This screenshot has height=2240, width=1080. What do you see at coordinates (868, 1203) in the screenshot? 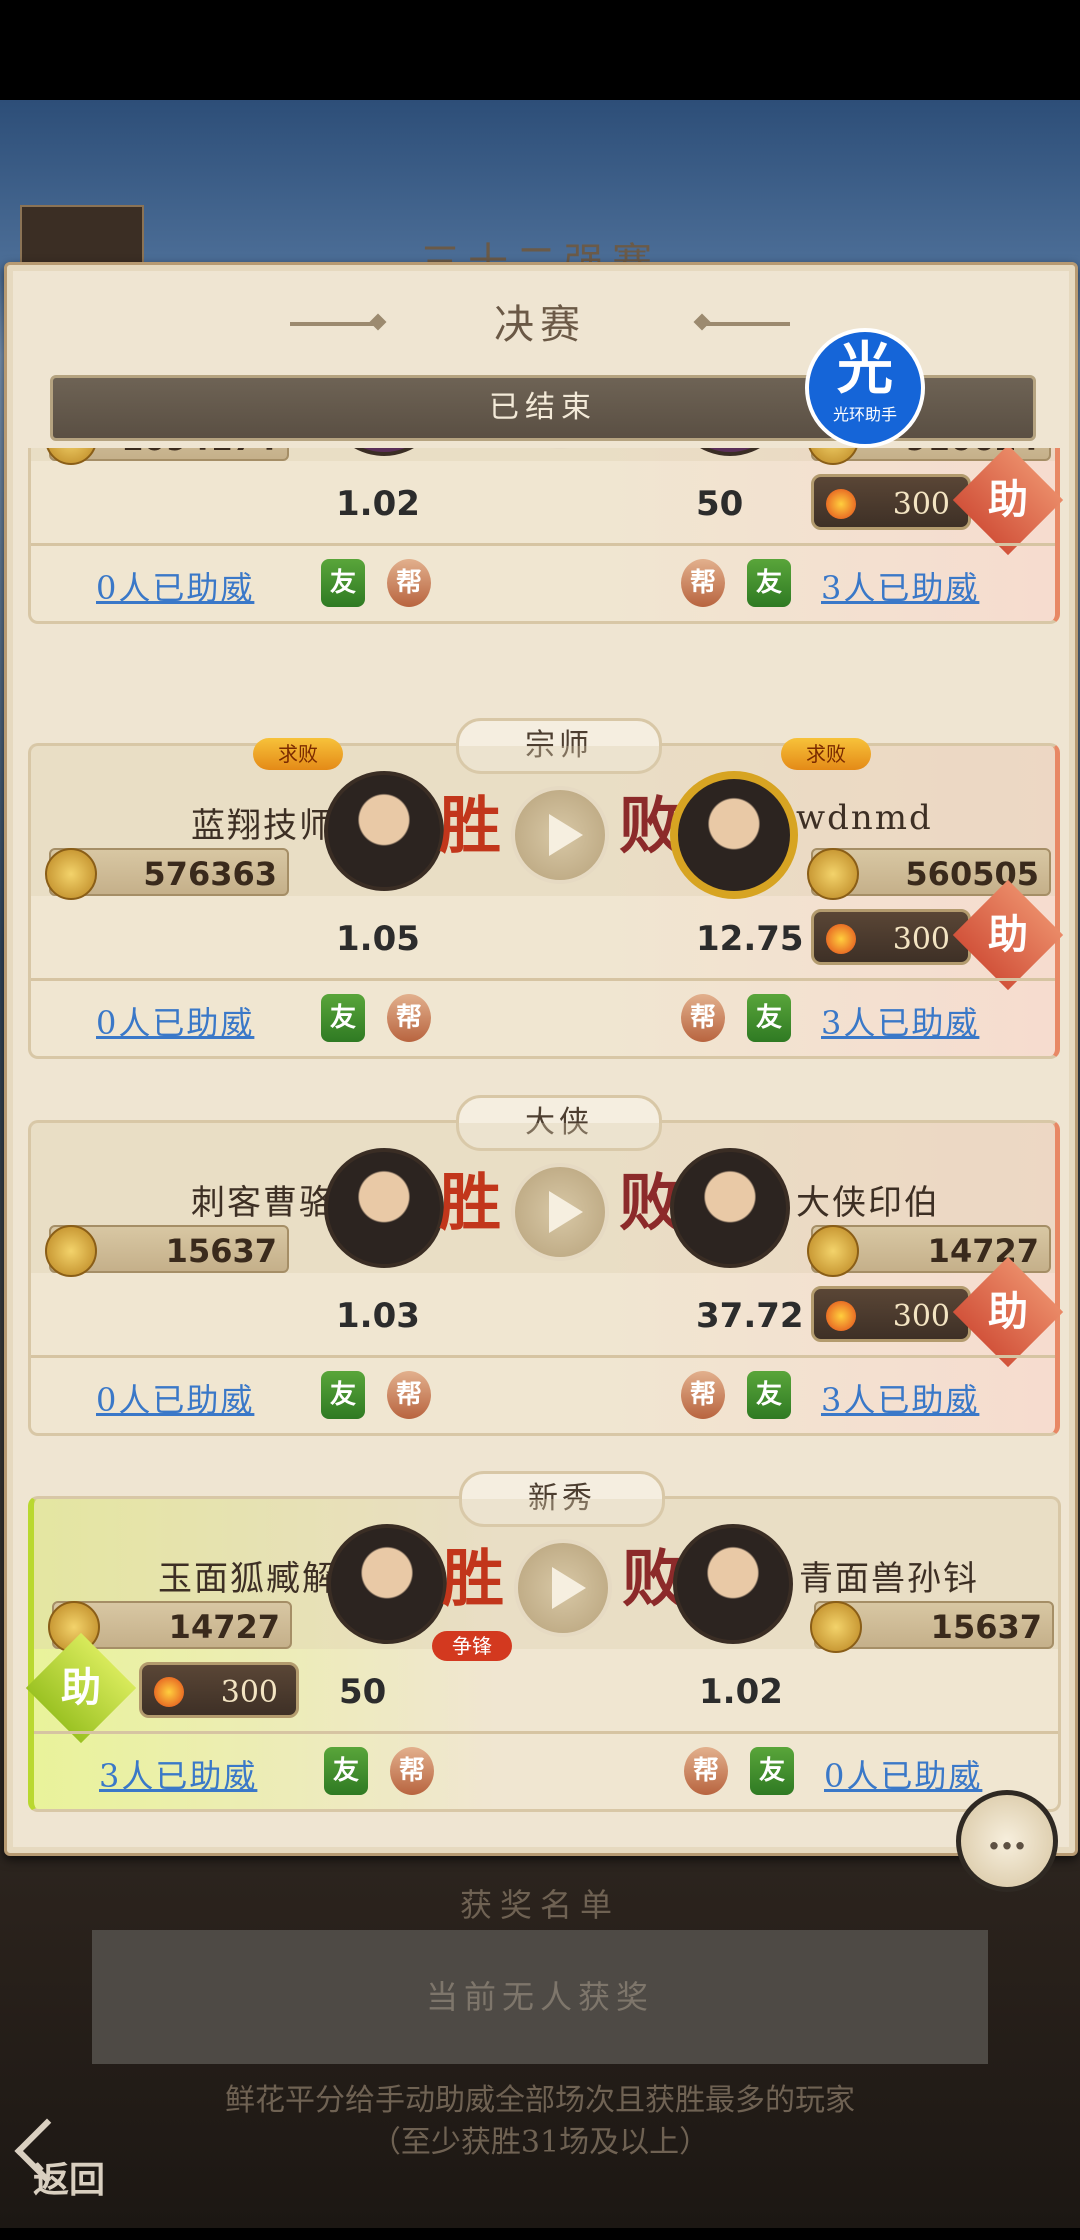
I see `right-player-name: 大侠印伯` at bounding box center [868, 1203].